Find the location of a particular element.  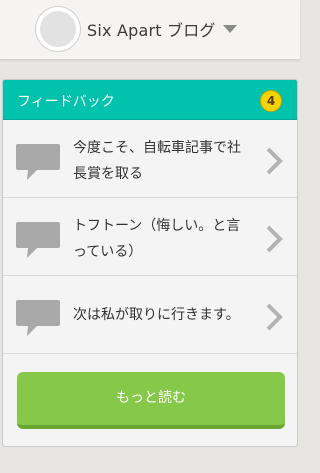

feedback-item-text: 今度こそ、自転車記事で社長賞を取る is located at coordinates (157, 161).